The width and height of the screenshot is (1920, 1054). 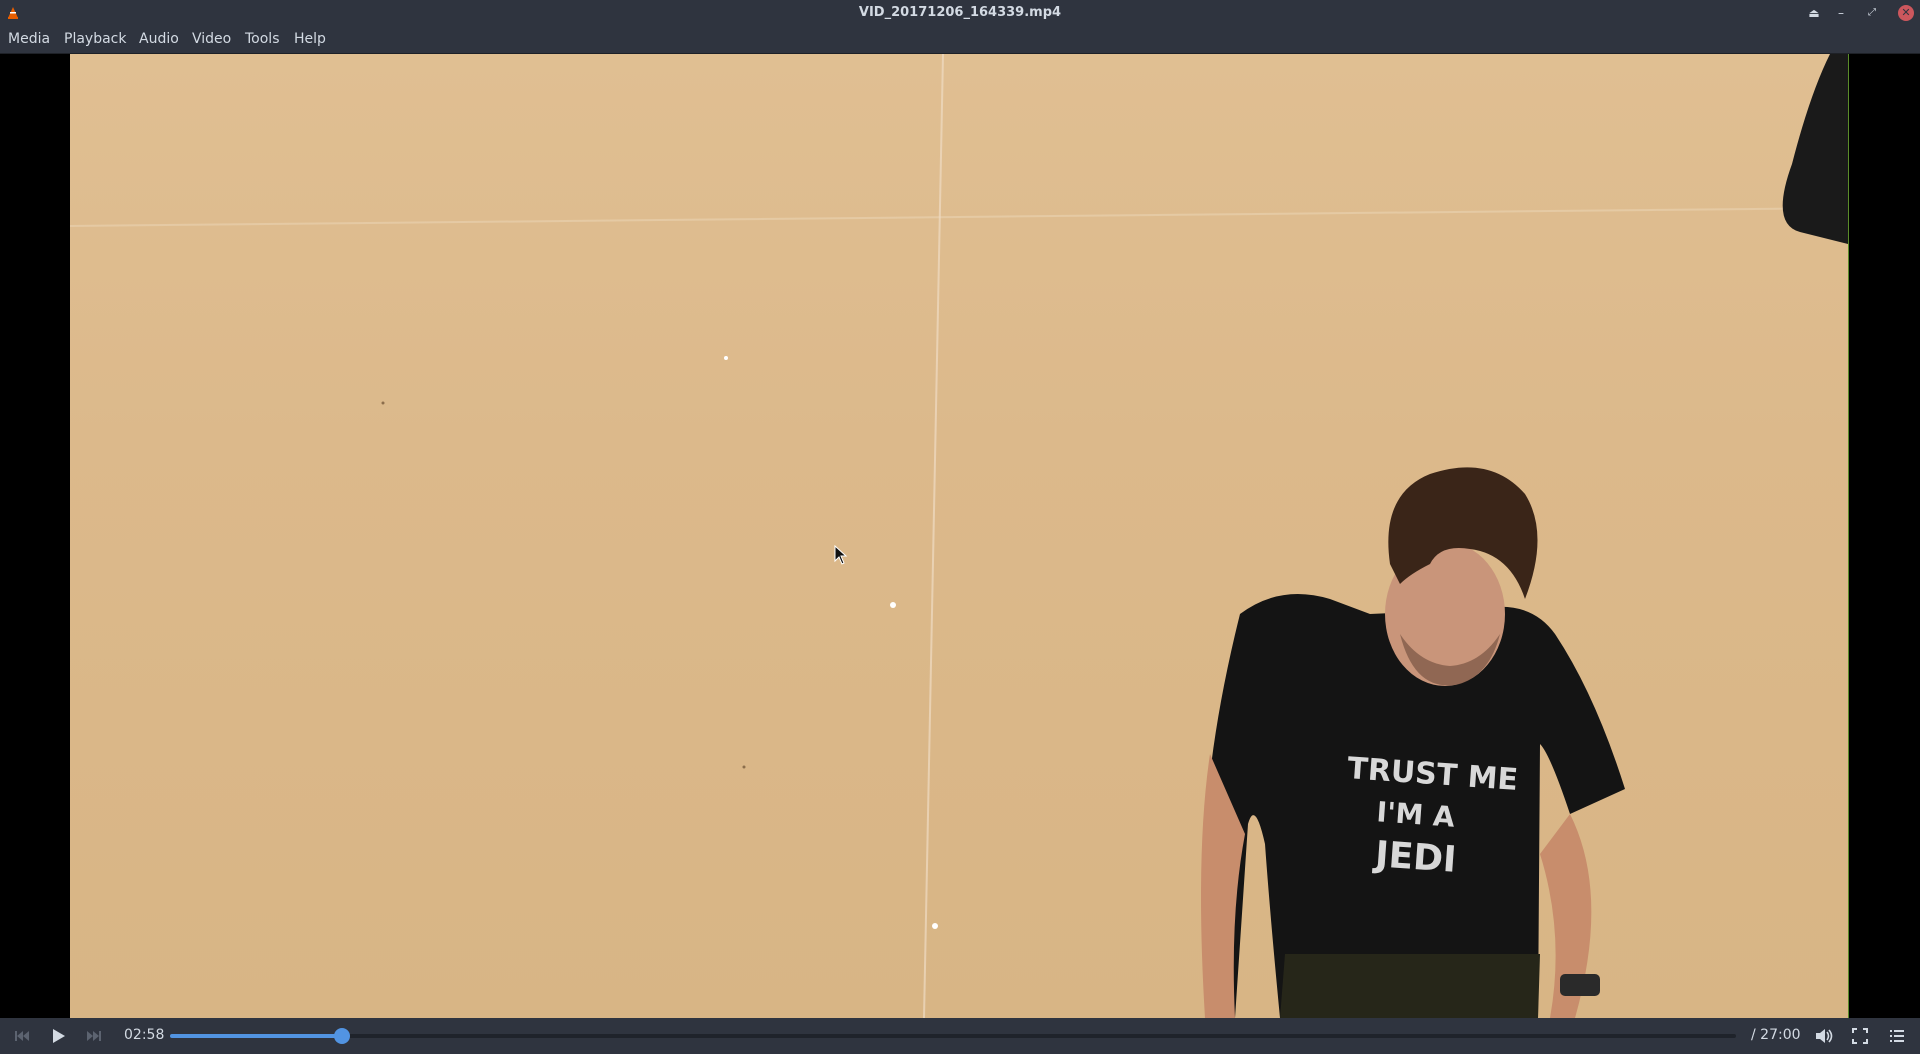 What do you see at coordinates (58, 1036) in the screenshot?
I see `play-icon` at bounding box center [58, 1036].